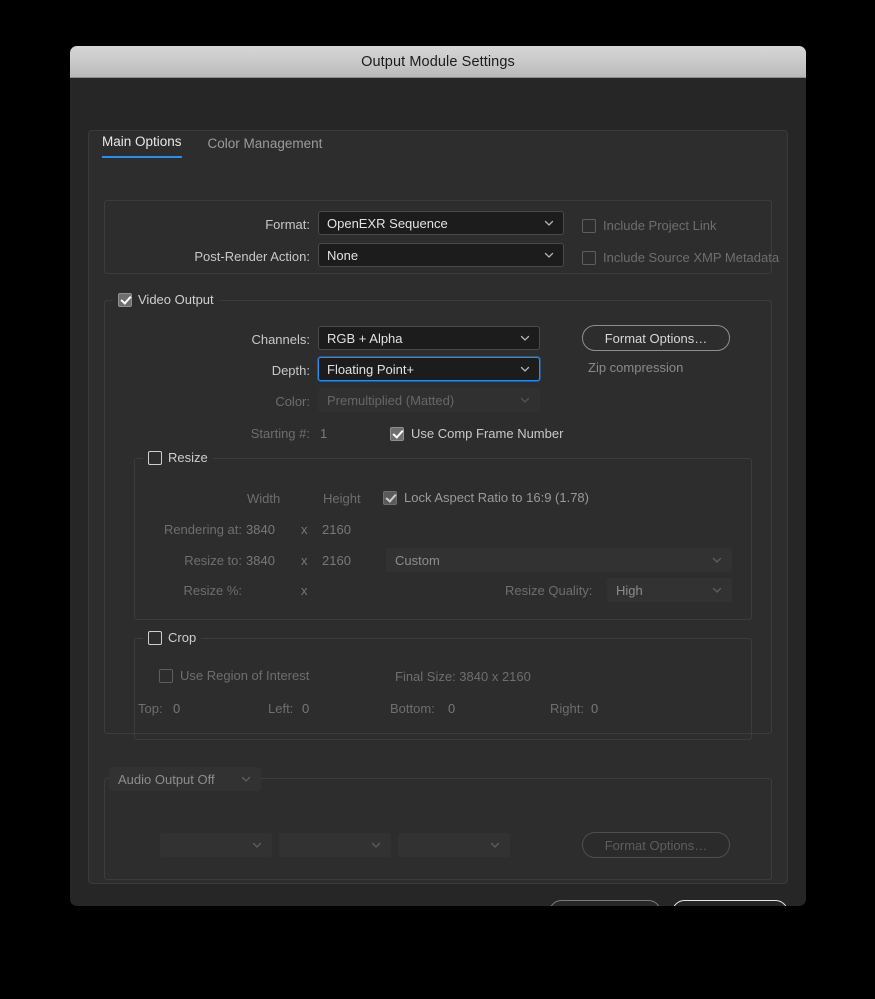 Image resolution: width=875 pixels, height=999 pixels. Describe the element at coordinates (335, 845) in the screenshot. I see `audio-depth-select` at that location.